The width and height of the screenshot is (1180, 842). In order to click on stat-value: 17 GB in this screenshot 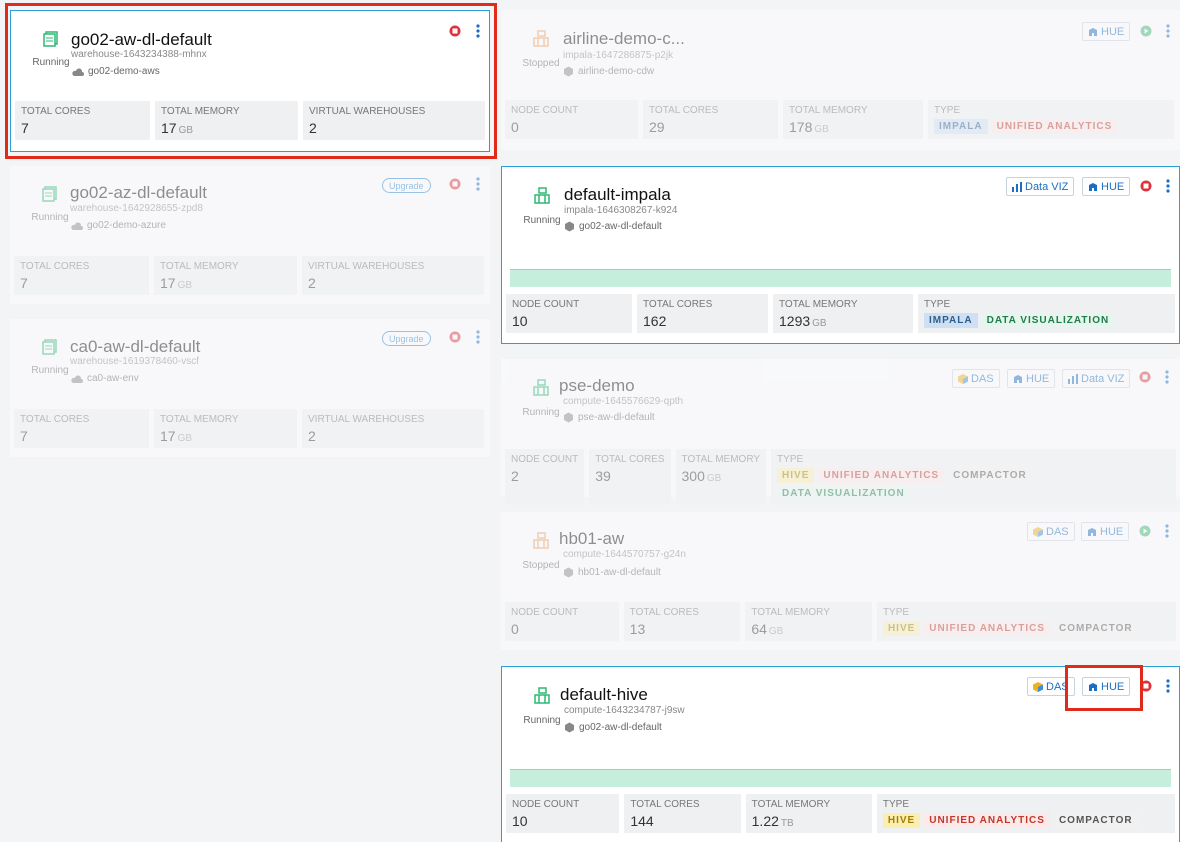, I will do `click(225, 283)`.